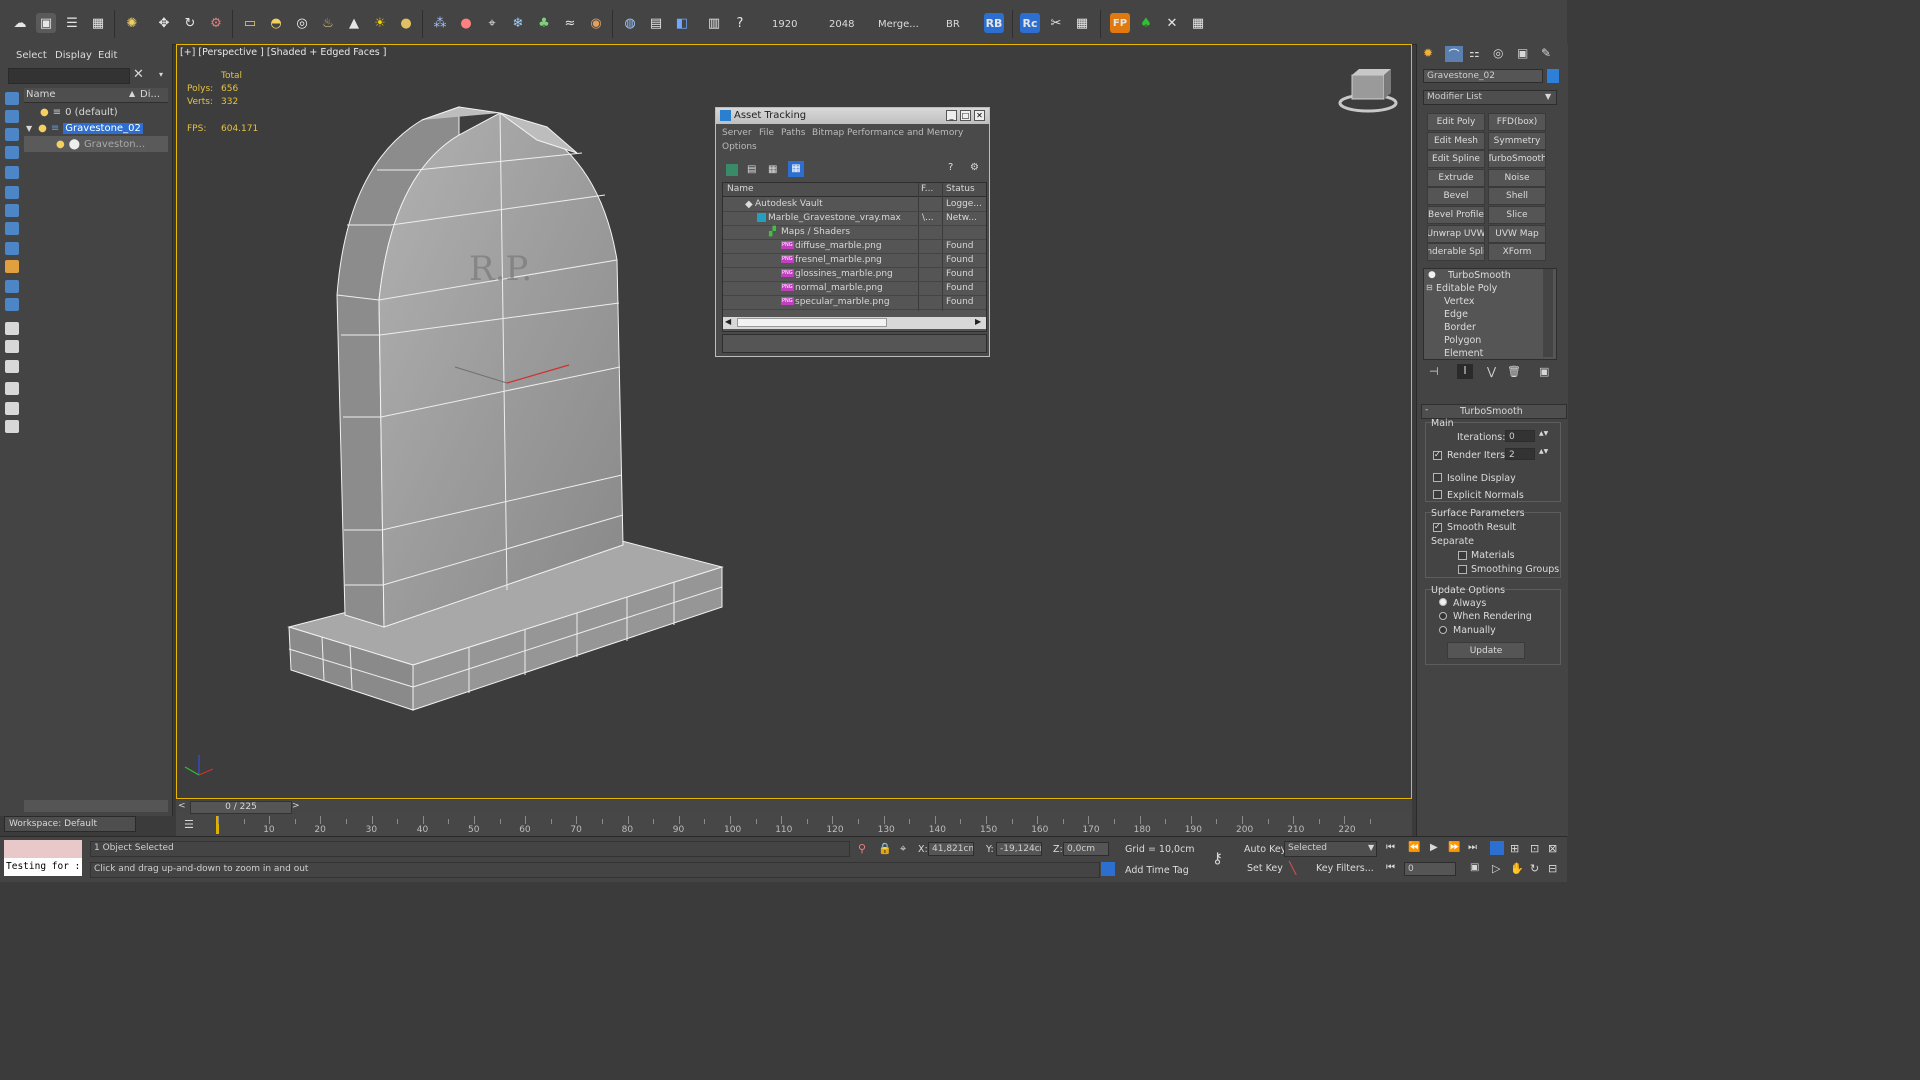 This screenshot has width=1920, height=1080. What do you see at coordinates (953, 24) in the screenshot?
I see `br-button: BR` at bounding box center [953, 24].